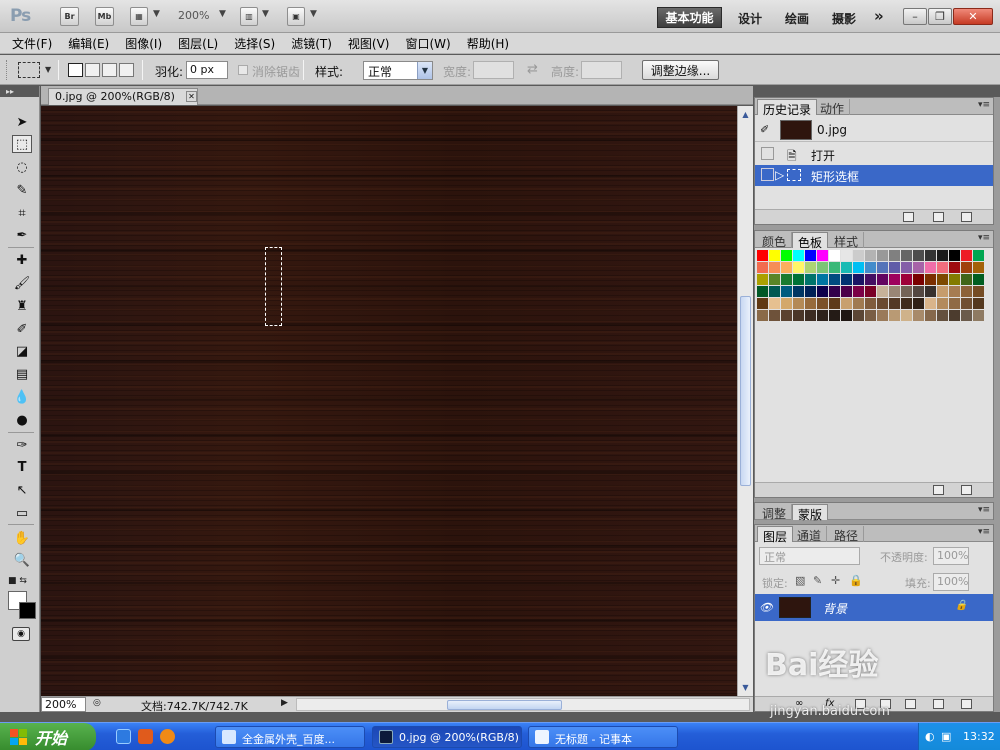 The image size is (1000, 750). I want to click on eraser-tool-icon: ◪, so click(22, 351).